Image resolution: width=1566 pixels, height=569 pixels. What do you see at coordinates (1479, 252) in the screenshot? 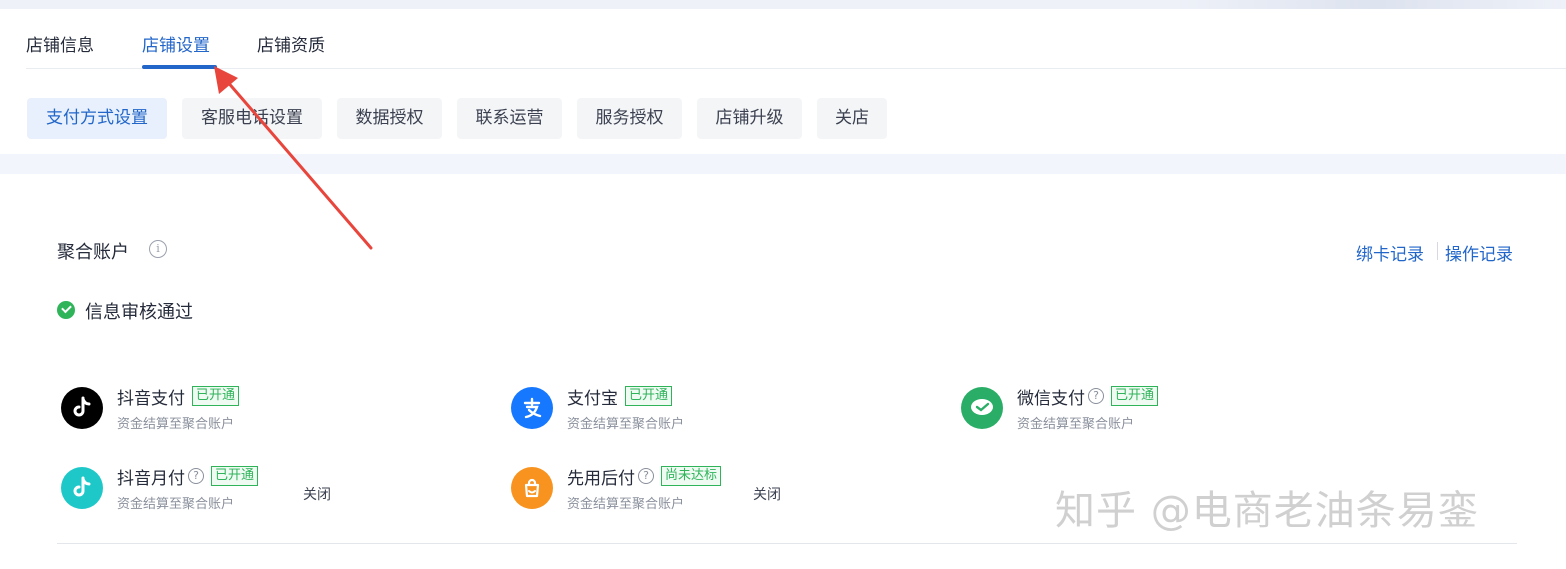
I see `operation-record-link: 操作记录` at bounding box center [1479, 252].